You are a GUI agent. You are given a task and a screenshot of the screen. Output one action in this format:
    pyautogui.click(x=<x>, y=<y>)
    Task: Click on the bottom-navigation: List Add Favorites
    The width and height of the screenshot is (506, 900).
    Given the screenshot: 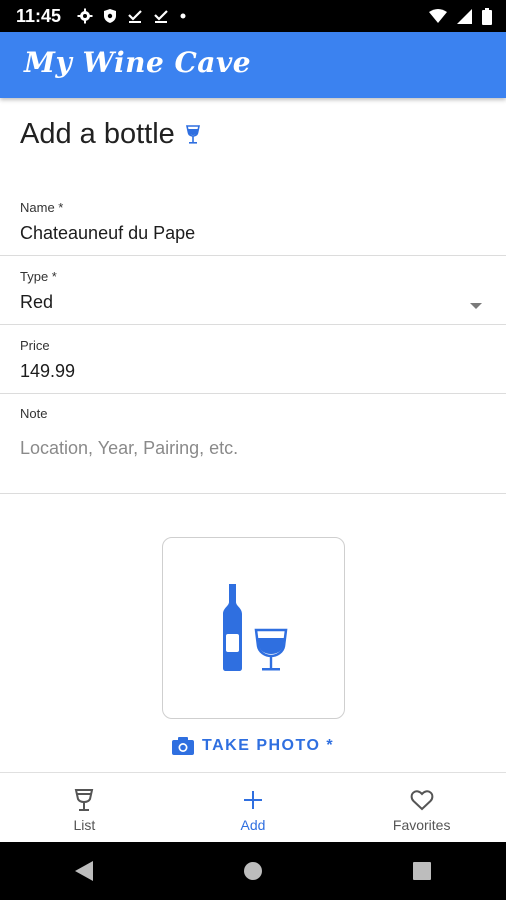 What is the action you would take?
    pyautogui.click(x=253, y=807)
    